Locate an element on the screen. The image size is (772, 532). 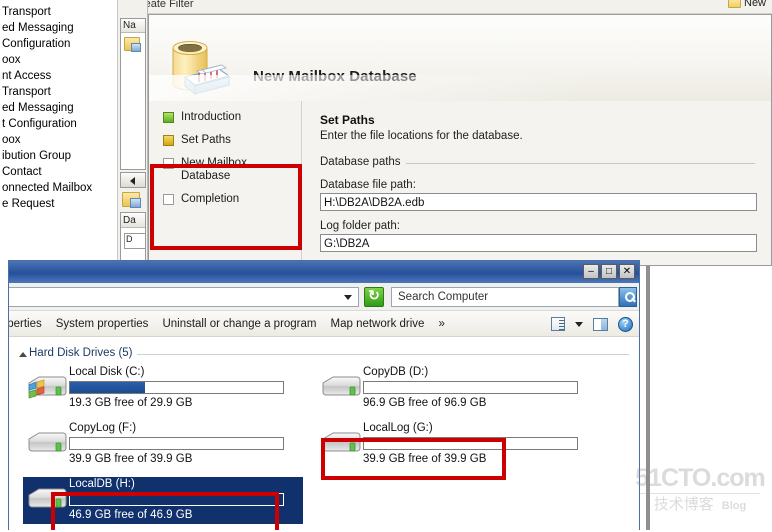
wizard-step-completion: Completion is located at coordinates (232, 199).